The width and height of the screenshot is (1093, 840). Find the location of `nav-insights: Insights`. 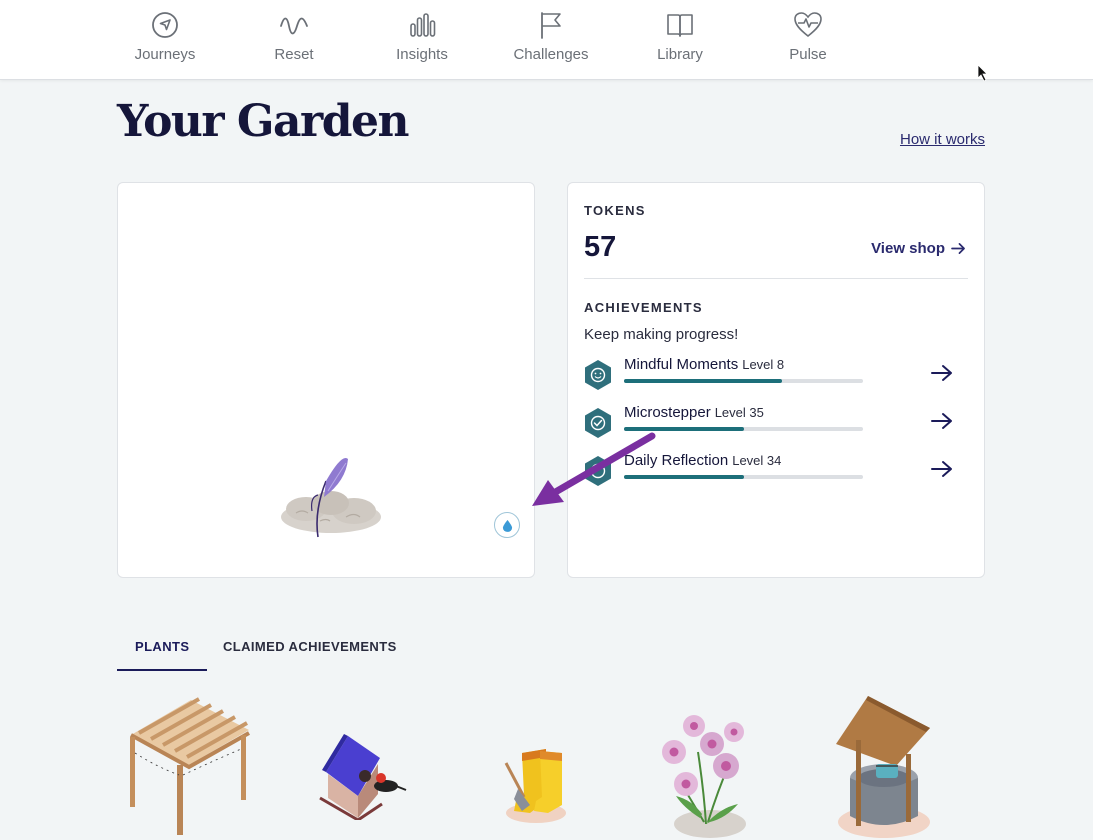

nav-insights: Insights is located at coordinates (422, 41).